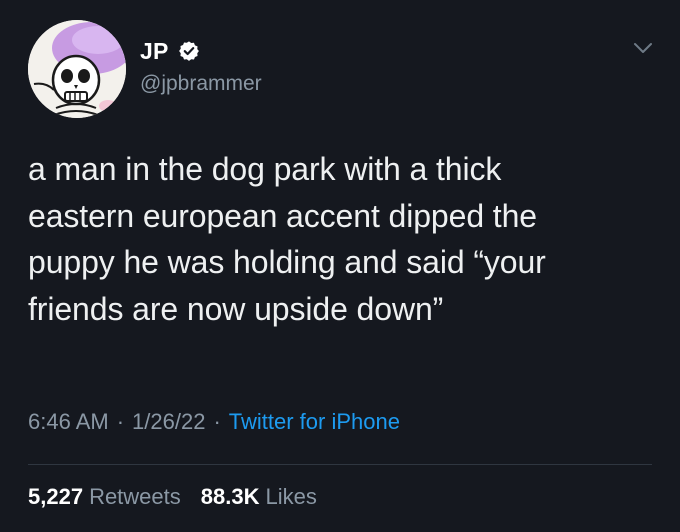 The height and width of the screenshot is (532, 680). I want to click on retweets-count: 5,227, so click(56, 496).